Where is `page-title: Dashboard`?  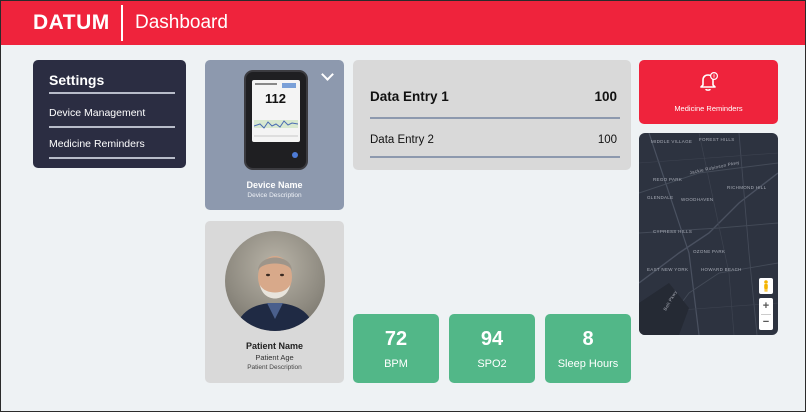 page-title: Dashboard is located at coordinates (181, 22).